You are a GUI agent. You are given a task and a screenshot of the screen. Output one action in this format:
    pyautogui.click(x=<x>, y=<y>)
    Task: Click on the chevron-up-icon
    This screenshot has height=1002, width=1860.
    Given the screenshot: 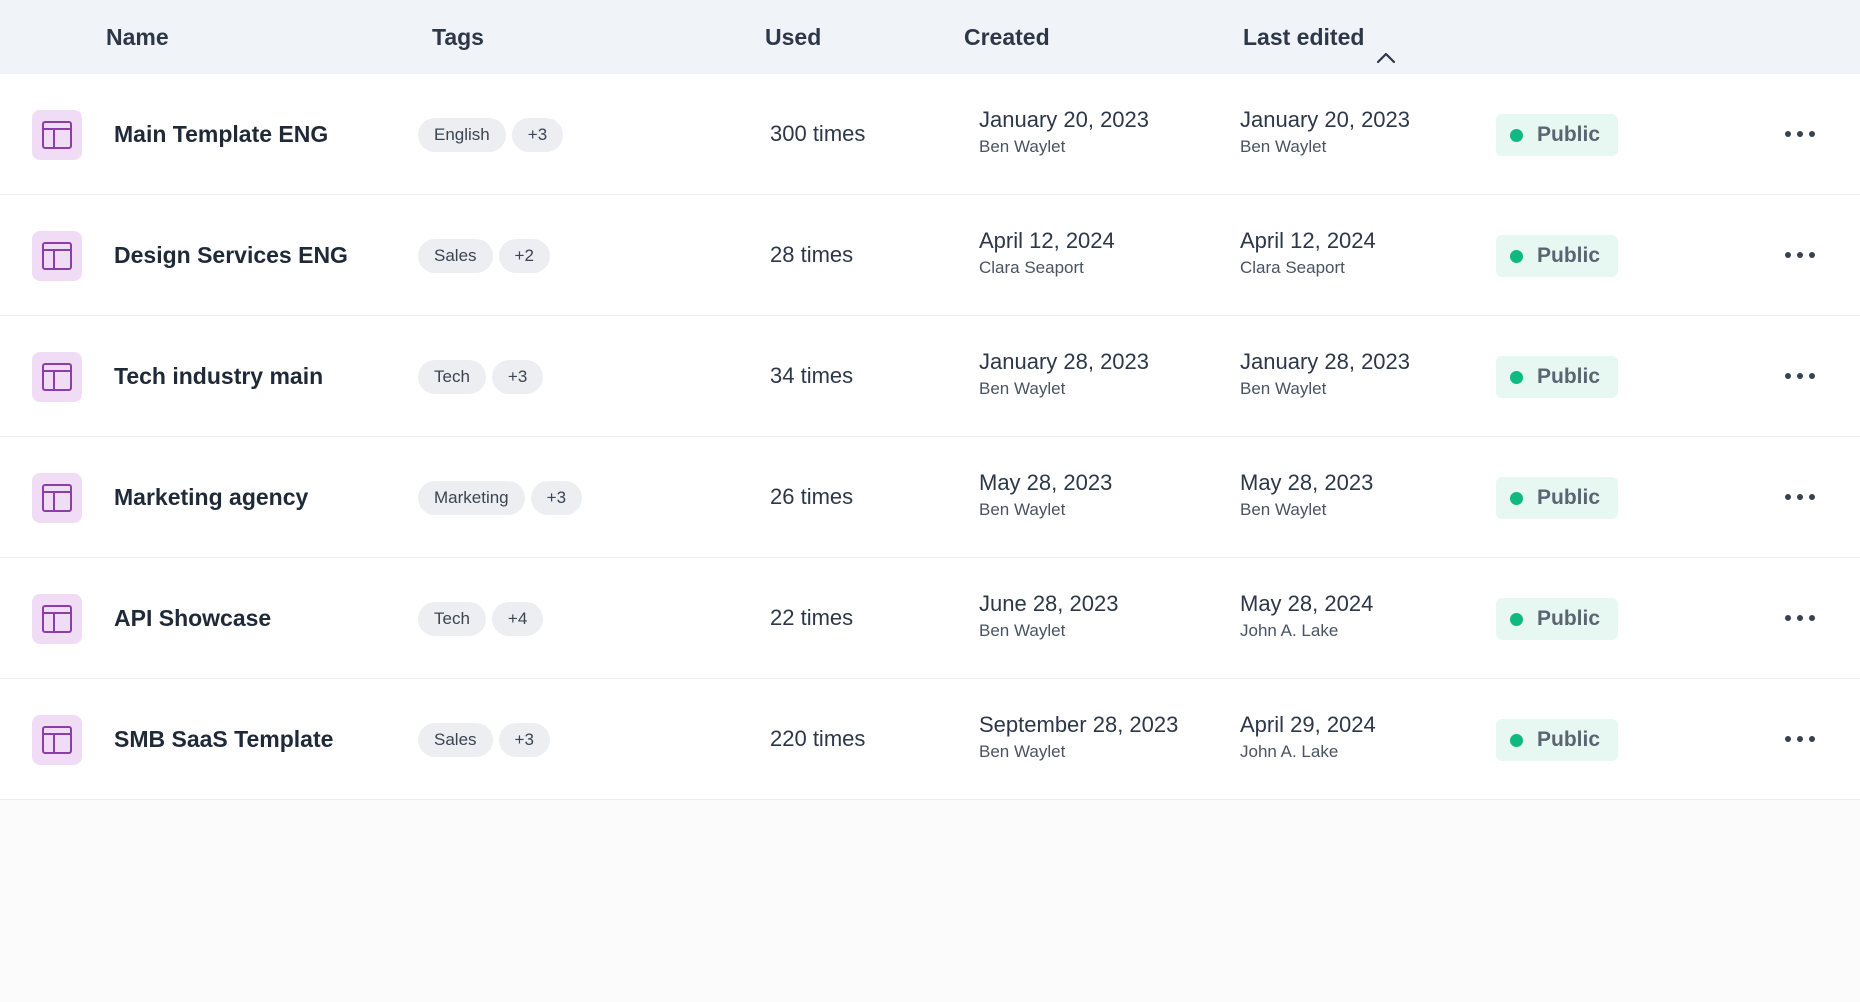 What is the action you would take?
    pyautogui.click(x=1386, y=44)
    